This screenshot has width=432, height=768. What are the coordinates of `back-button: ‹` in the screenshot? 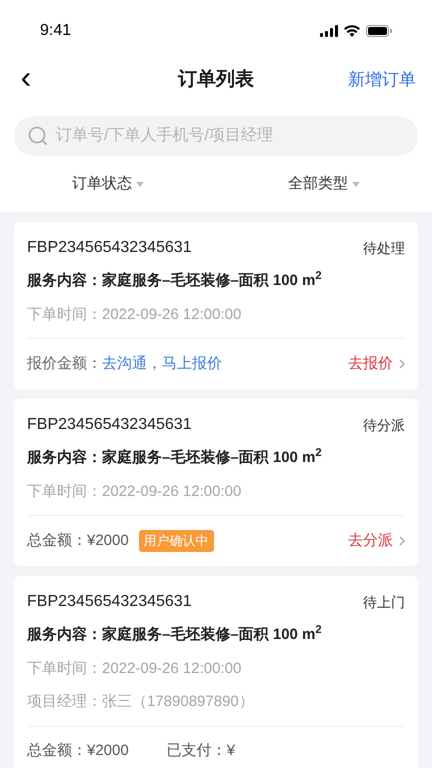 It's located at (26, 77).